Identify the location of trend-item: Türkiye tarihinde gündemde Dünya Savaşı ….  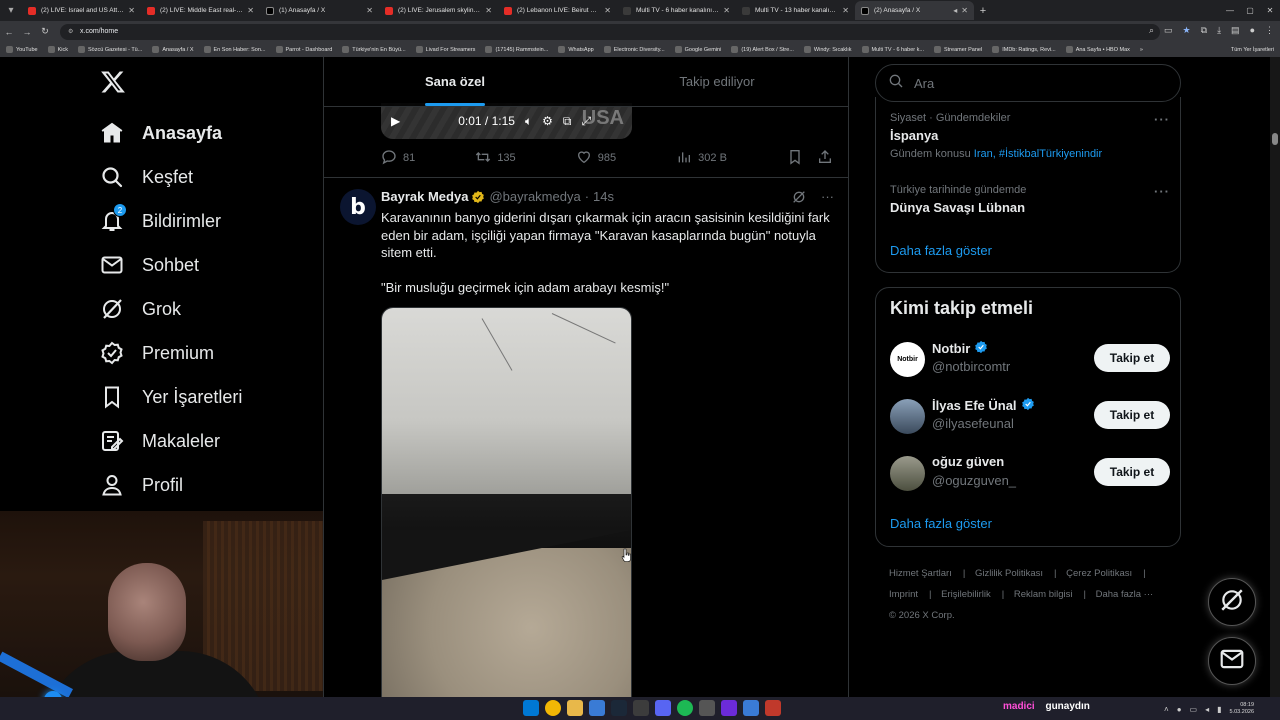
(1030, 199).